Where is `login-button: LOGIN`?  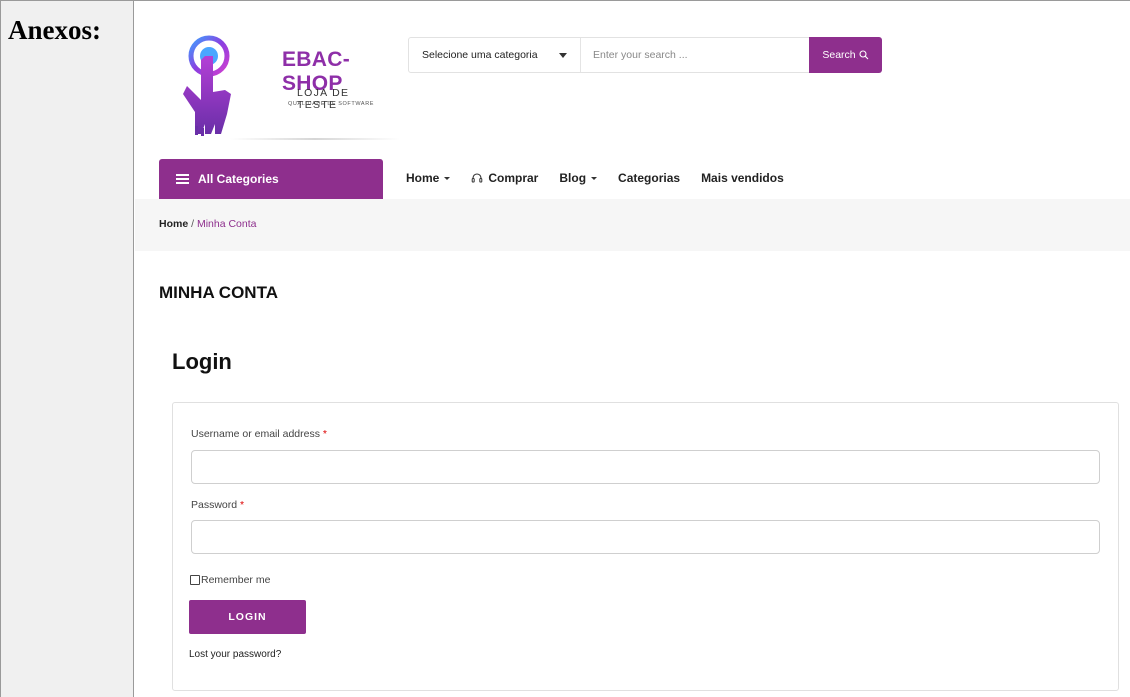 login-button: LOGIN is located at coordinates (247, 617).